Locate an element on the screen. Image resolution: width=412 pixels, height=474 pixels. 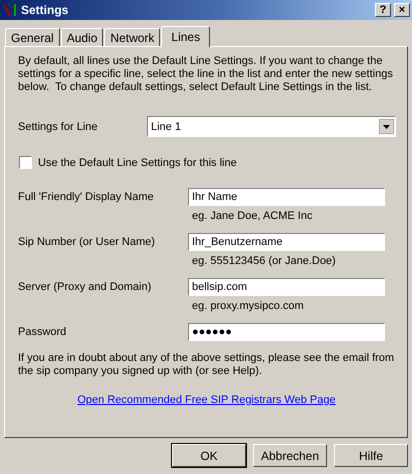
dialog-button: Hilfe is located at coordinates (371, 455).